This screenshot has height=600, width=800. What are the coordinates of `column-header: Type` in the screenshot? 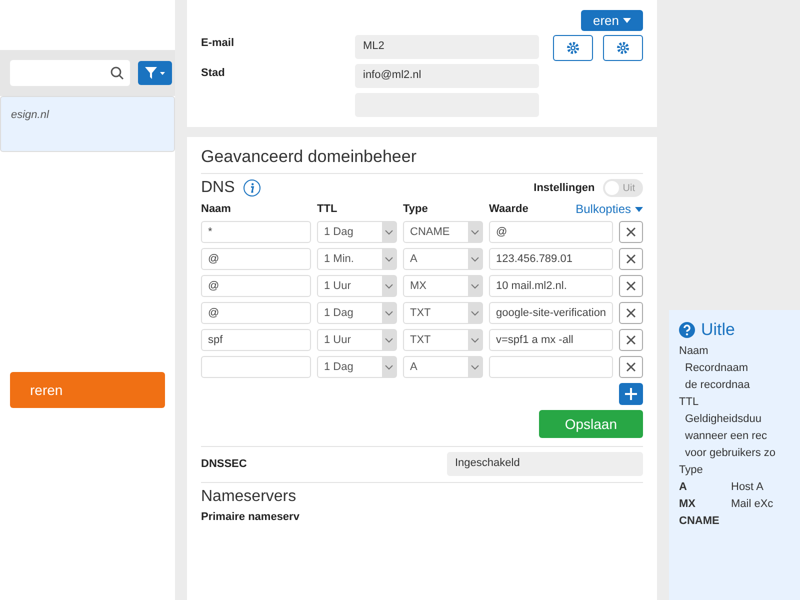 It's located at (416, 209).